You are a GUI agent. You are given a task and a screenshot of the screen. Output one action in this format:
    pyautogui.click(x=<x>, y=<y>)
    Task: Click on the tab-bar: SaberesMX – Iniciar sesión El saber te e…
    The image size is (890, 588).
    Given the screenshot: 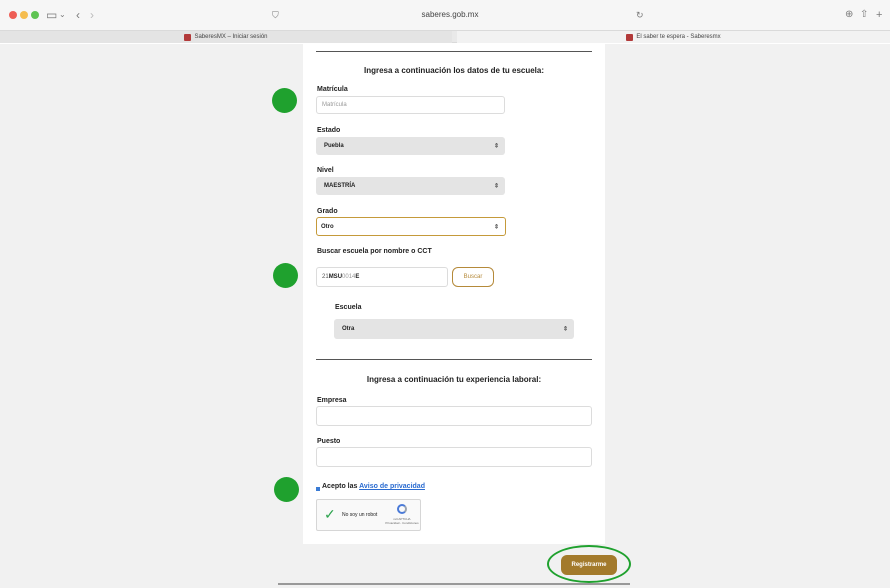 What is the action you would take?
    pyautogui.click(x=445, y=36)
    